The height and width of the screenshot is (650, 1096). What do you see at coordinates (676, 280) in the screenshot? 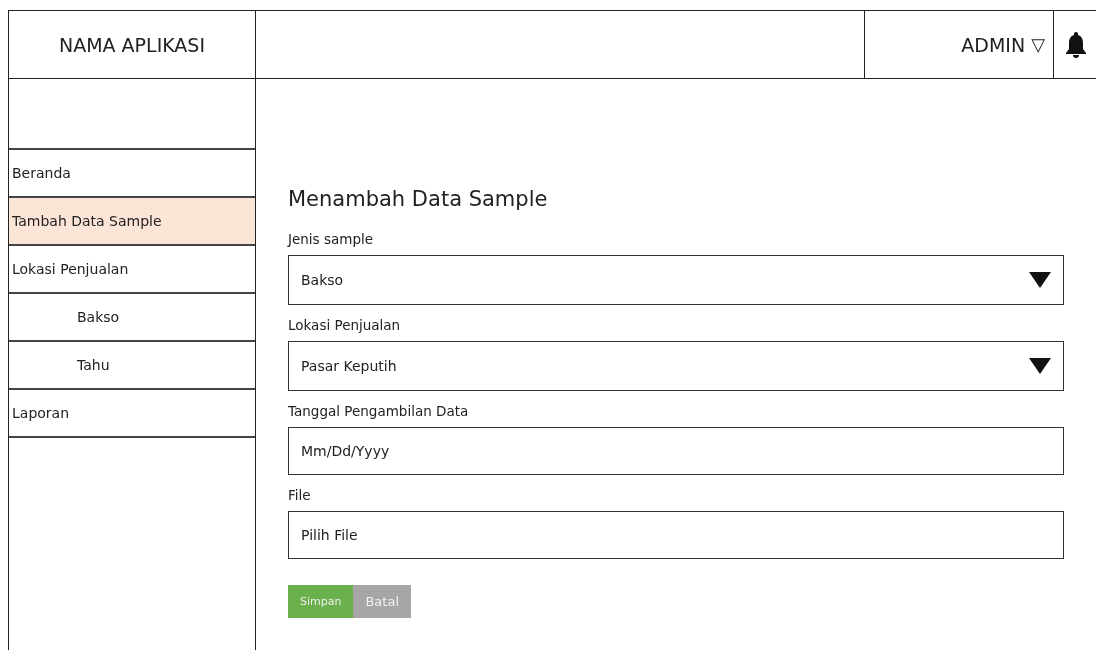
I see `select-field: Bakso` at bounding box center [676, 280].